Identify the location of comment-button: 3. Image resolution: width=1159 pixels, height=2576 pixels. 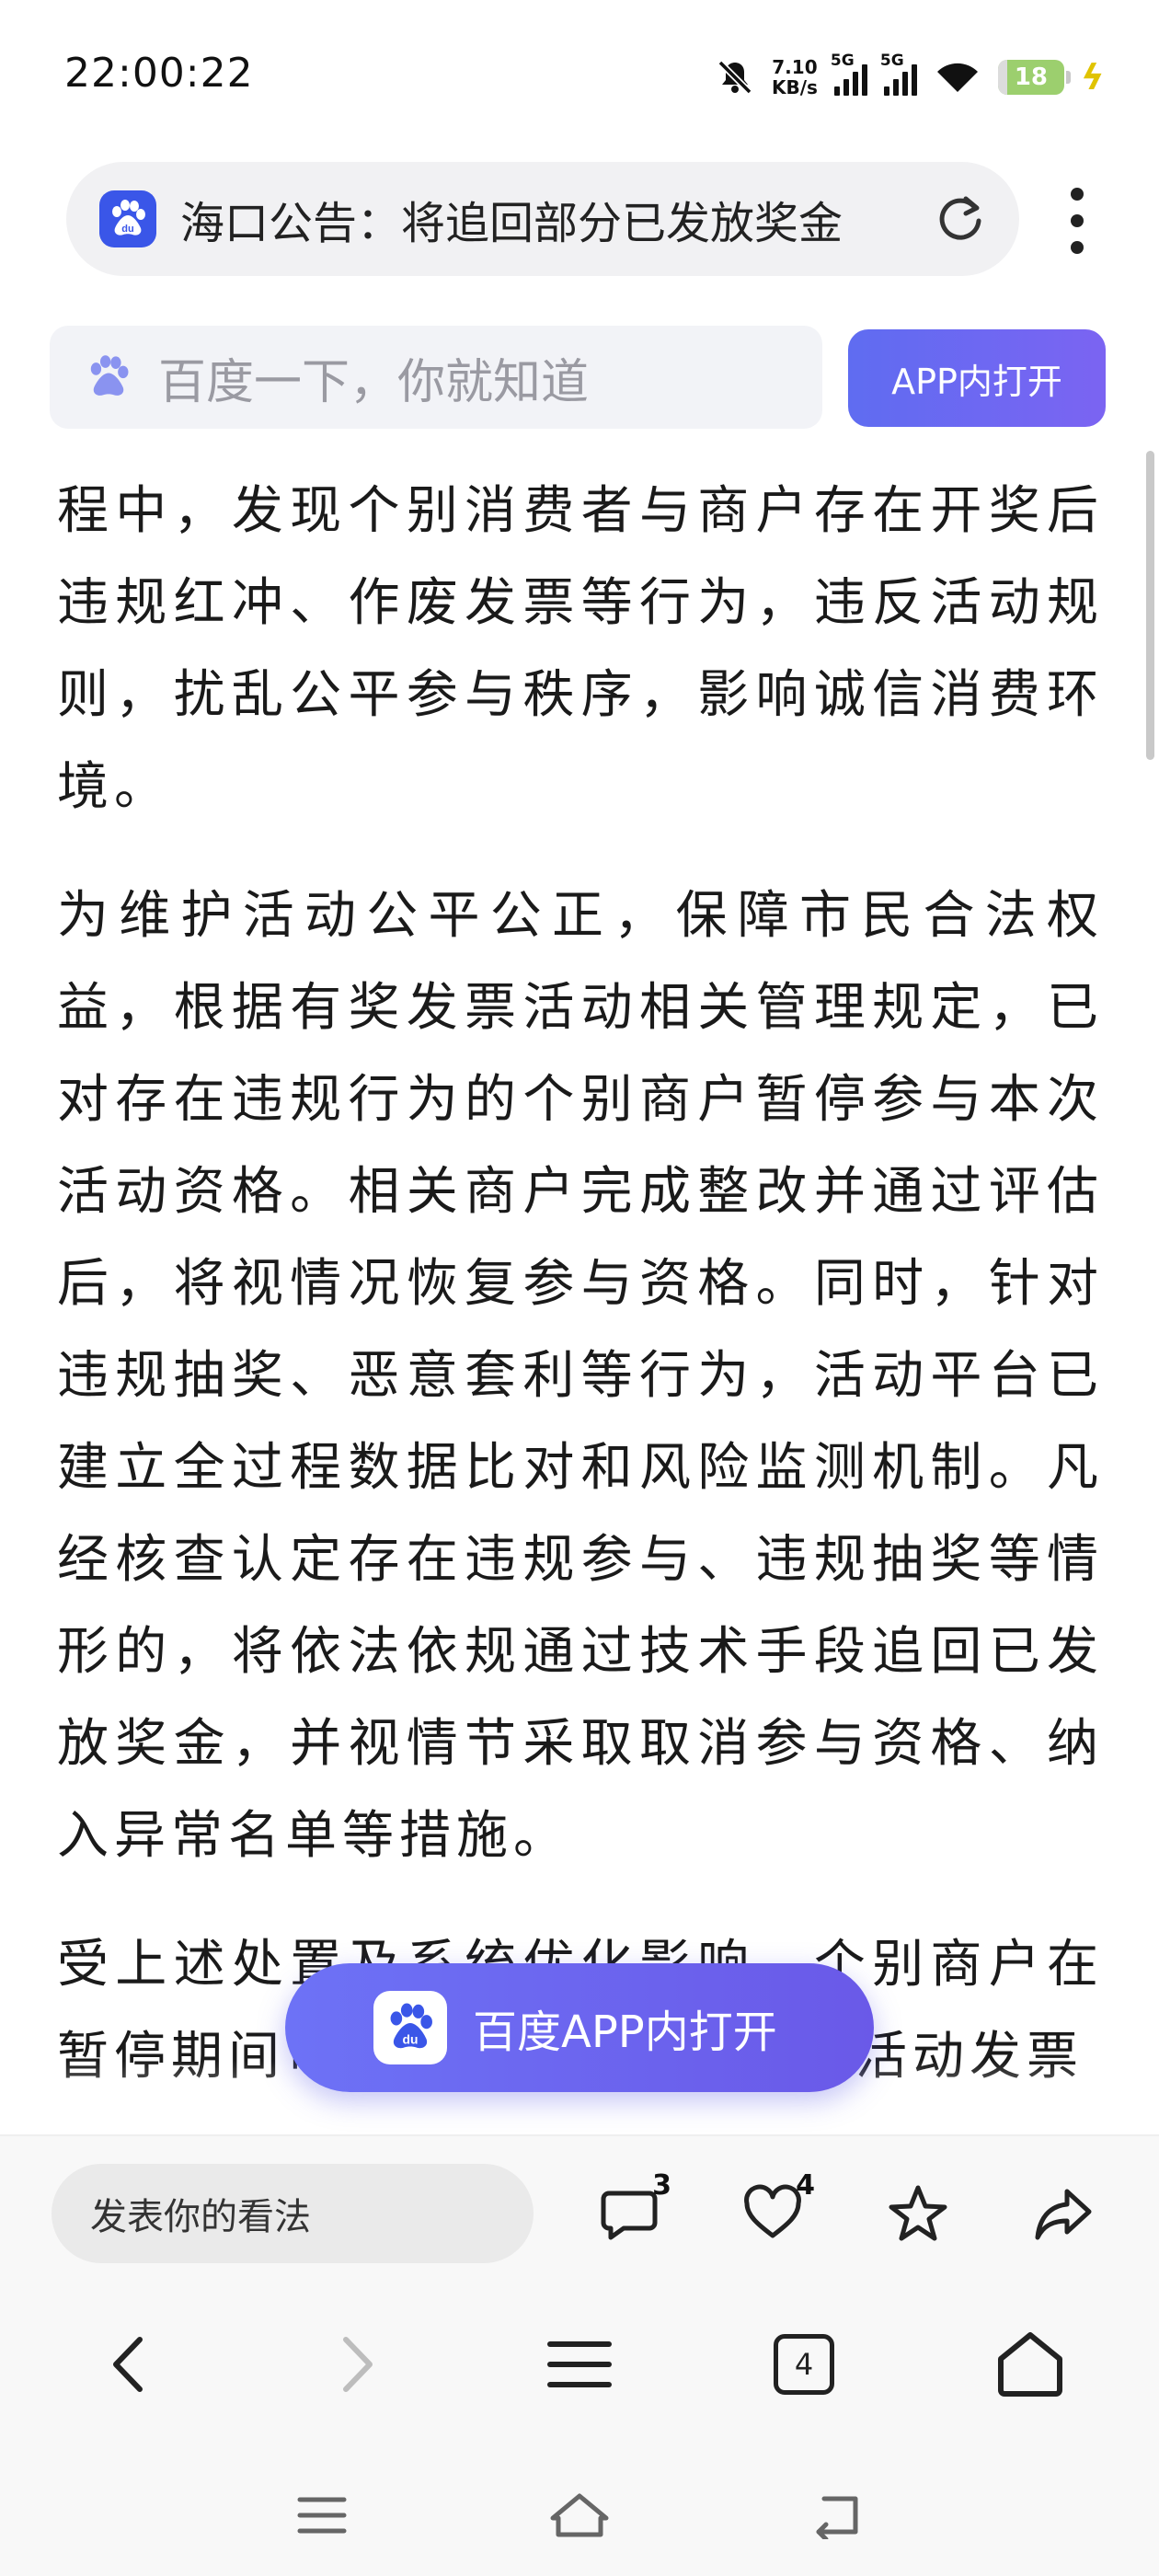
(631, 2210).